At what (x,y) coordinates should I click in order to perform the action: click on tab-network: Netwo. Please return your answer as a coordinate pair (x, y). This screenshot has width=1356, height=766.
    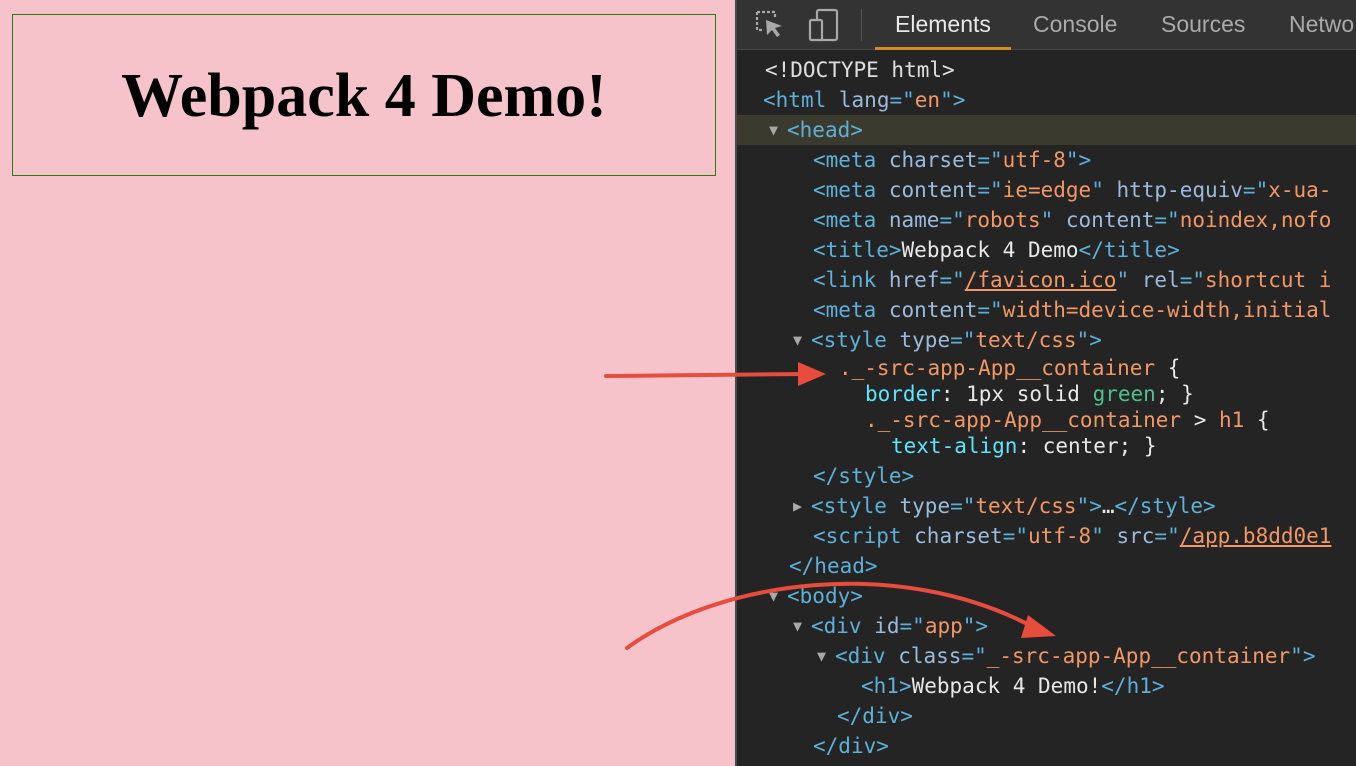
    Looking at the image, I should click on (1312, 25).